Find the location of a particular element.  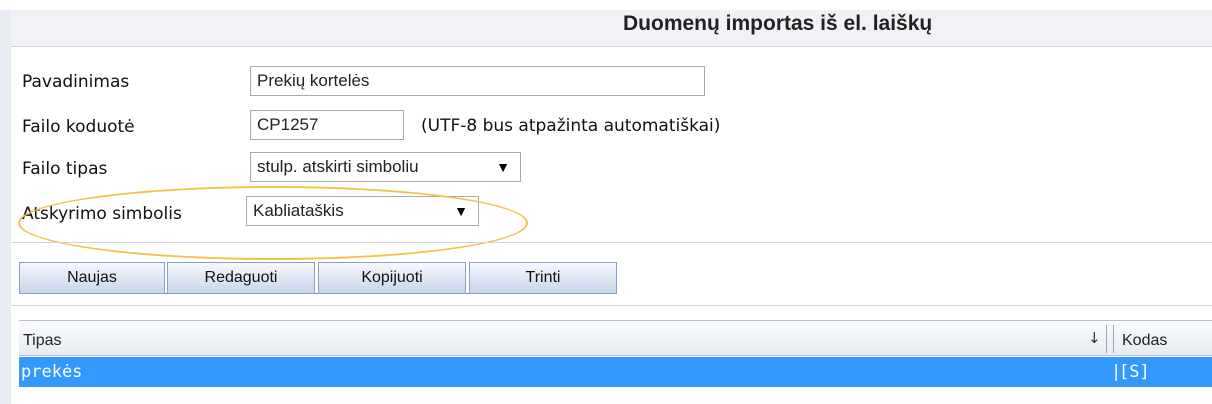

new-button: Naujas is located at coordinates (92, 278).